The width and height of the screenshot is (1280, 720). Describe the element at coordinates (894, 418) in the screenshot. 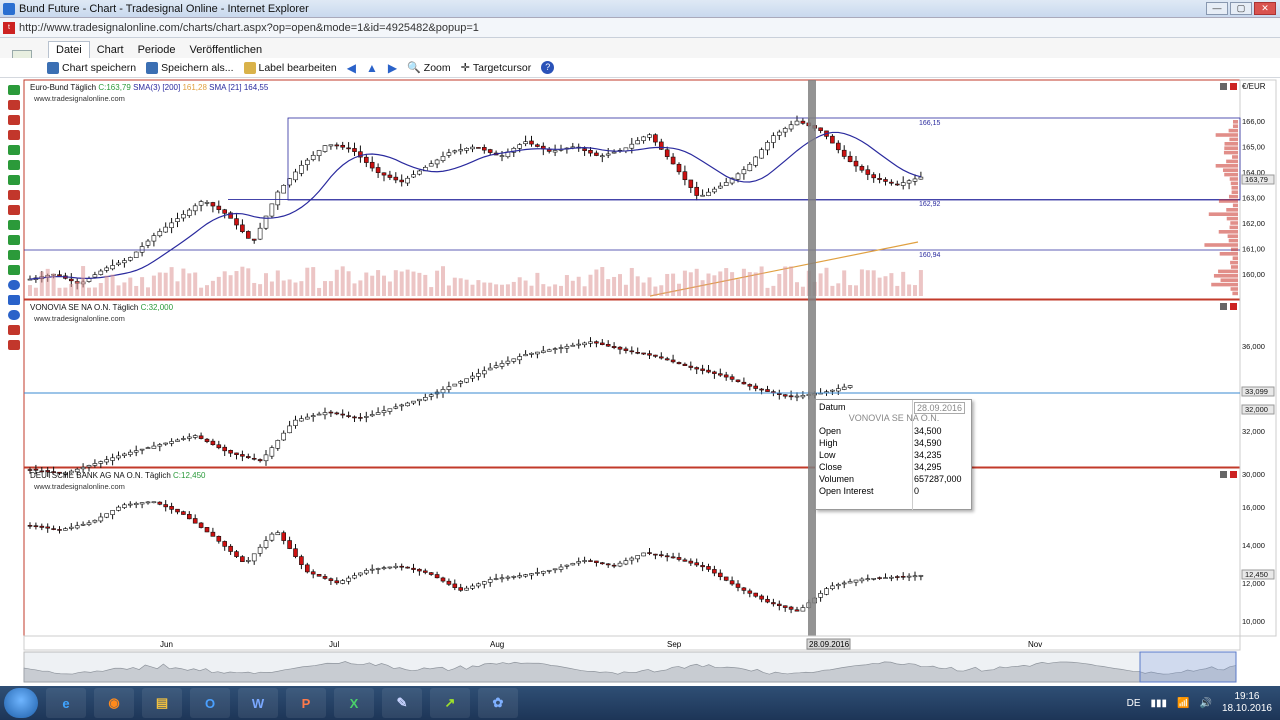

I see `tooltip-instrument: VONOVIA SE NA O.N.` at that location.